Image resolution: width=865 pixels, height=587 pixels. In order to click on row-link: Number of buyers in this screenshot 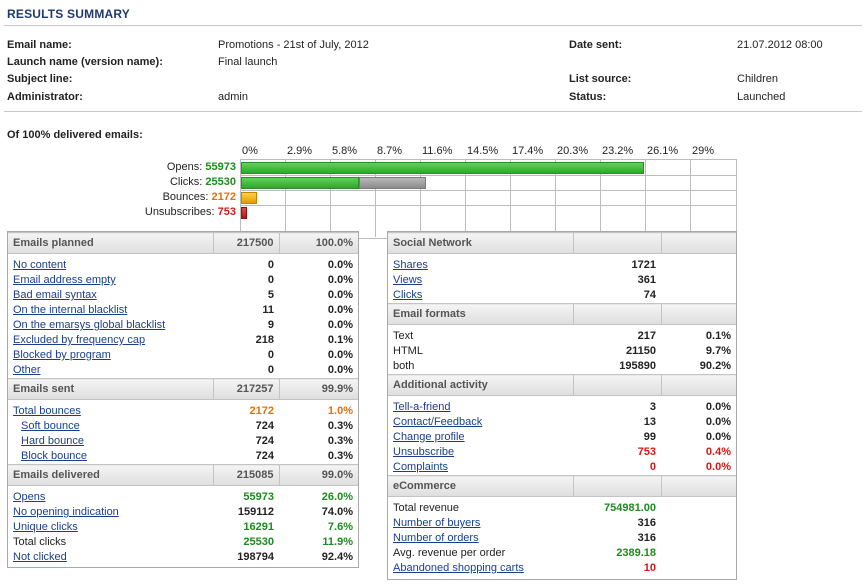, I will do `click(436, 523)`.